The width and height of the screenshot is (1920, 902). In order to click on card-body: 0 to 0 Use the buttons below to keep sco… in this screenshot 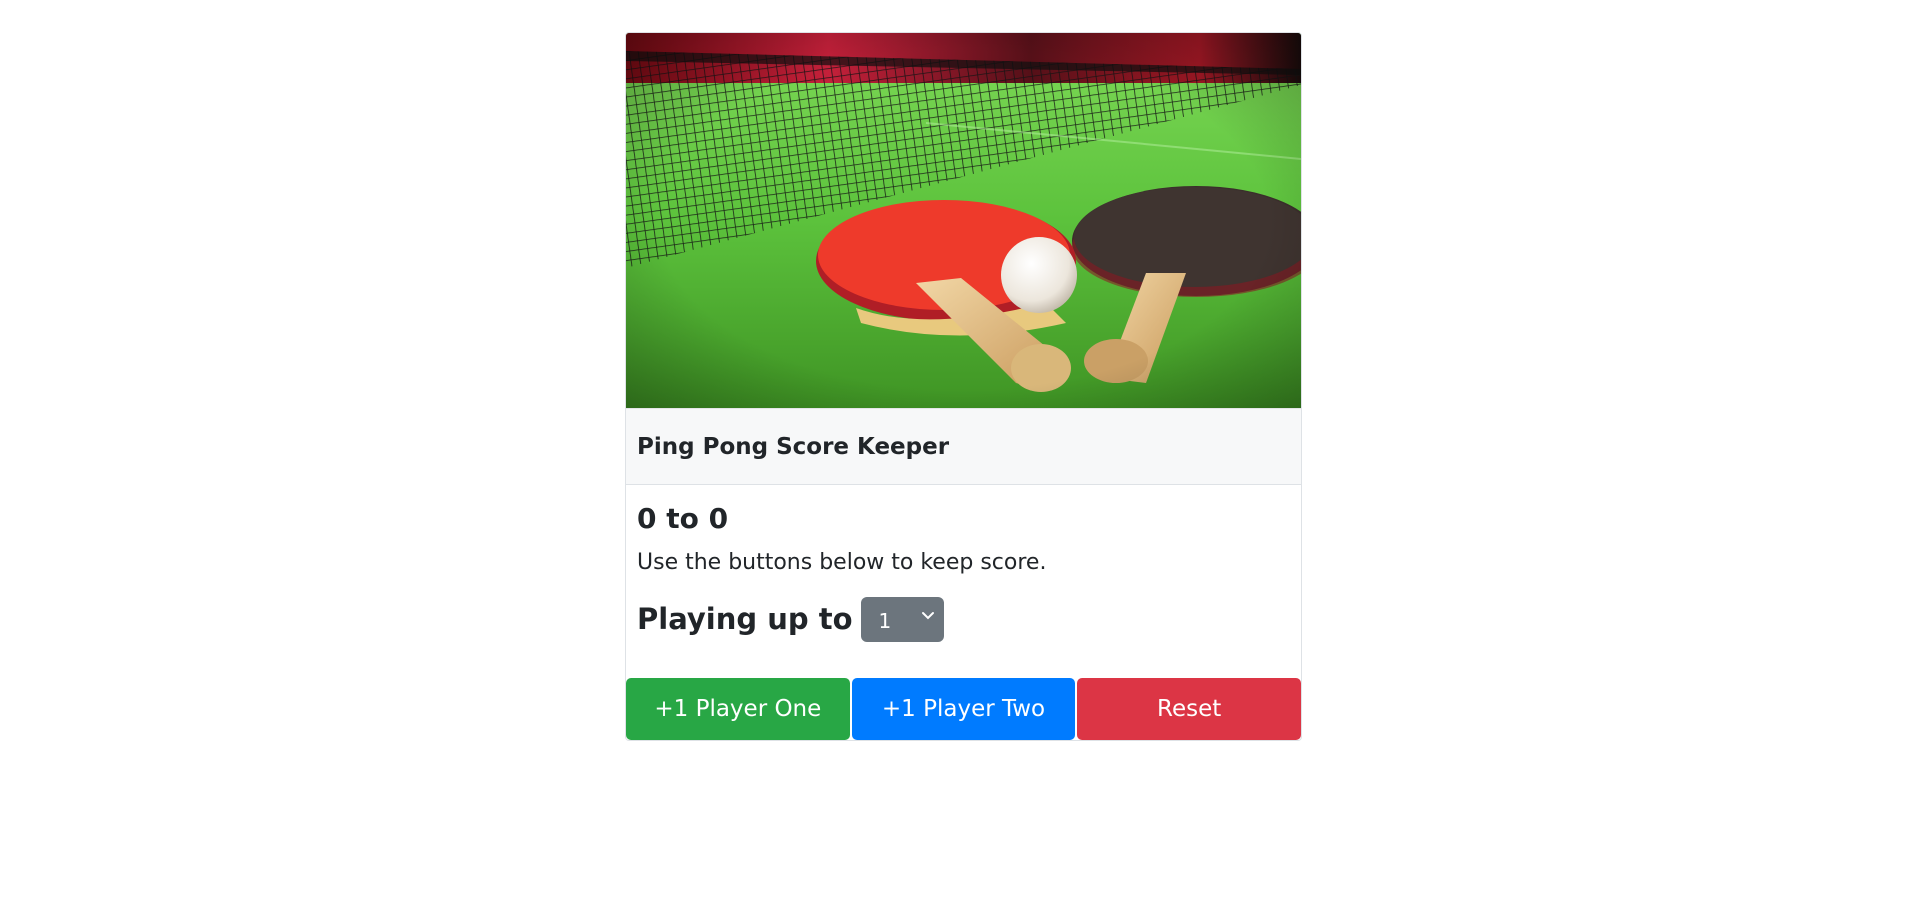, I will do `click(963, 581)`.